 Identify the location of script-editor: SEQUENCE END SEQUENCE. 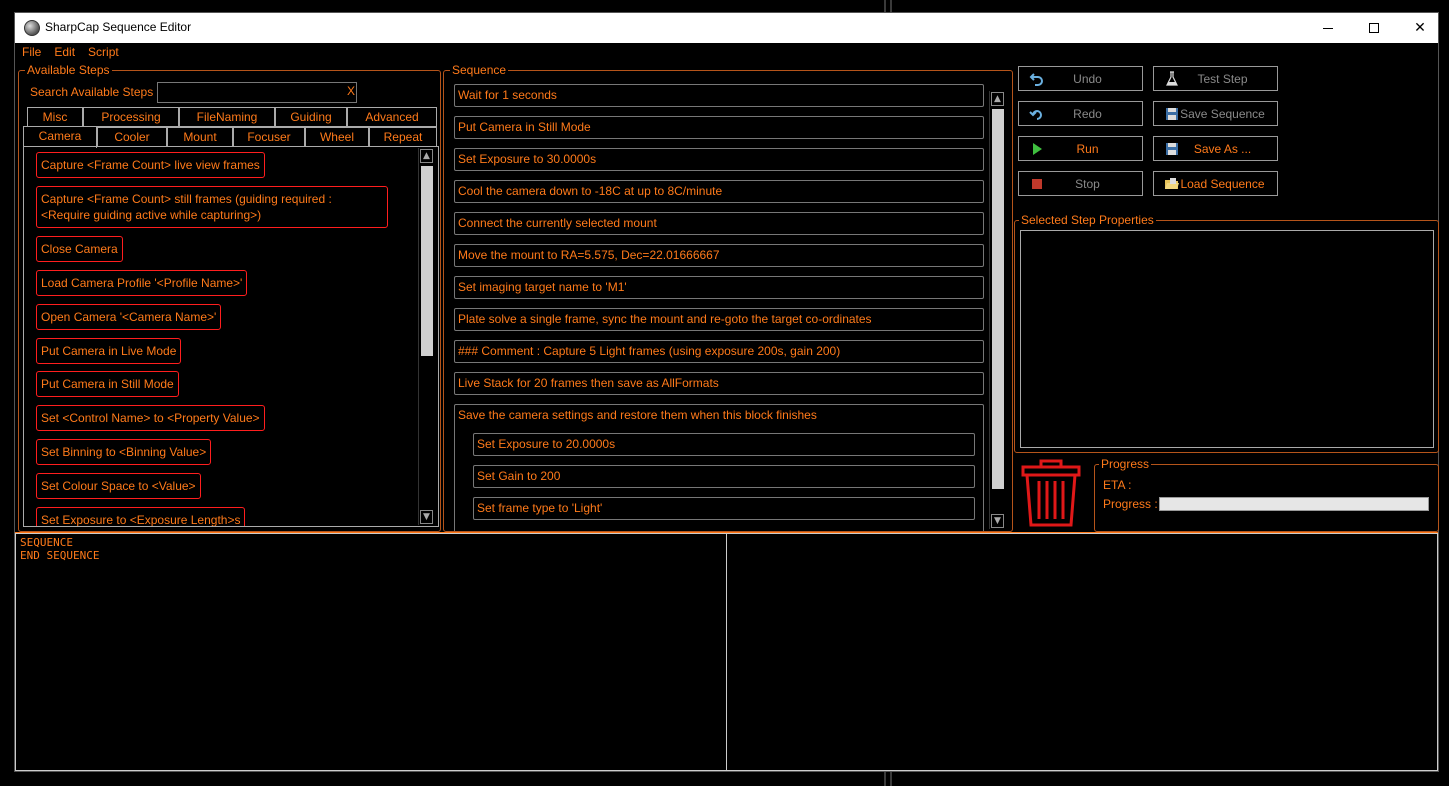
(371, 652).